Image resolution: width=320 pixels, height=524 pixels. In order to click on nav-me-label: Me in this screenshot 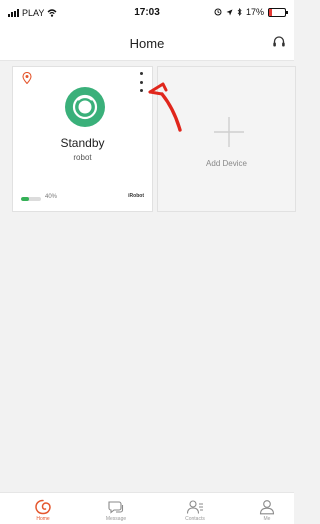, I will do `click(267, 519)`.